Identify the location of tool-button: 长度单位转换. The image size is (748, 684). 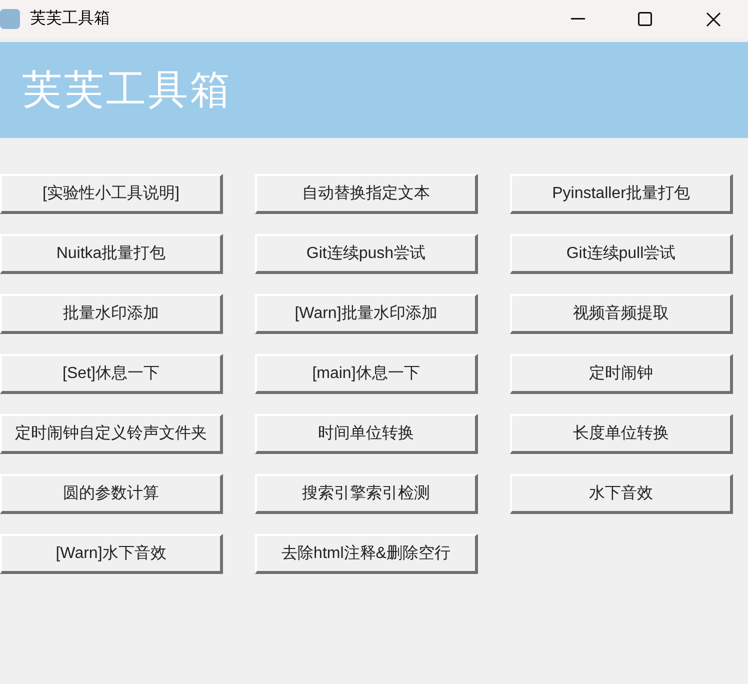
(621, 434).